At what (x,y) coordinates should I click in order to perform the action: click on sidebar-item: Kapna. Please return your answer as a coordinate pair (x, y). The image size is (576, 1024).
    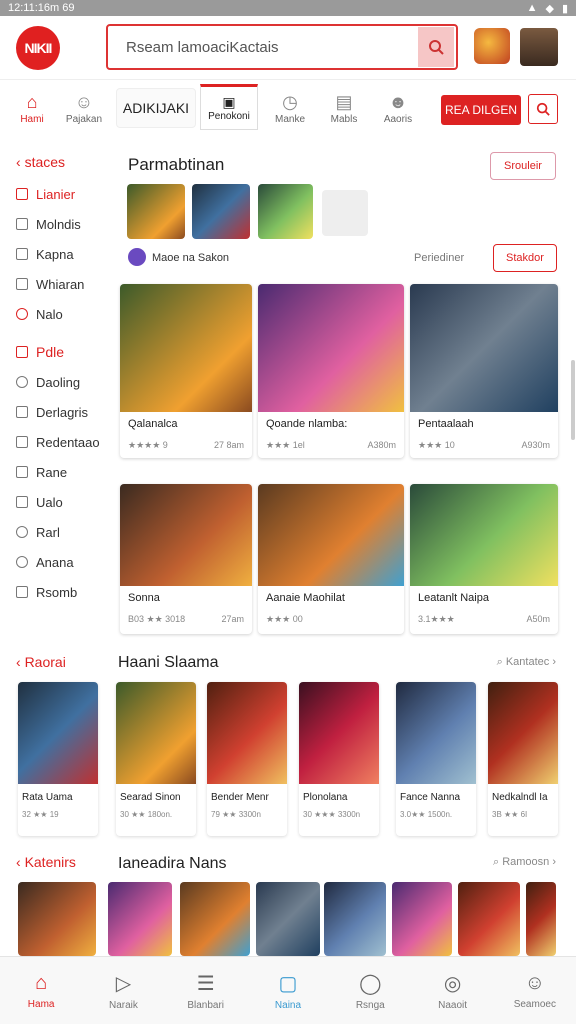
    Looking at the image, I should click on (56, 254).